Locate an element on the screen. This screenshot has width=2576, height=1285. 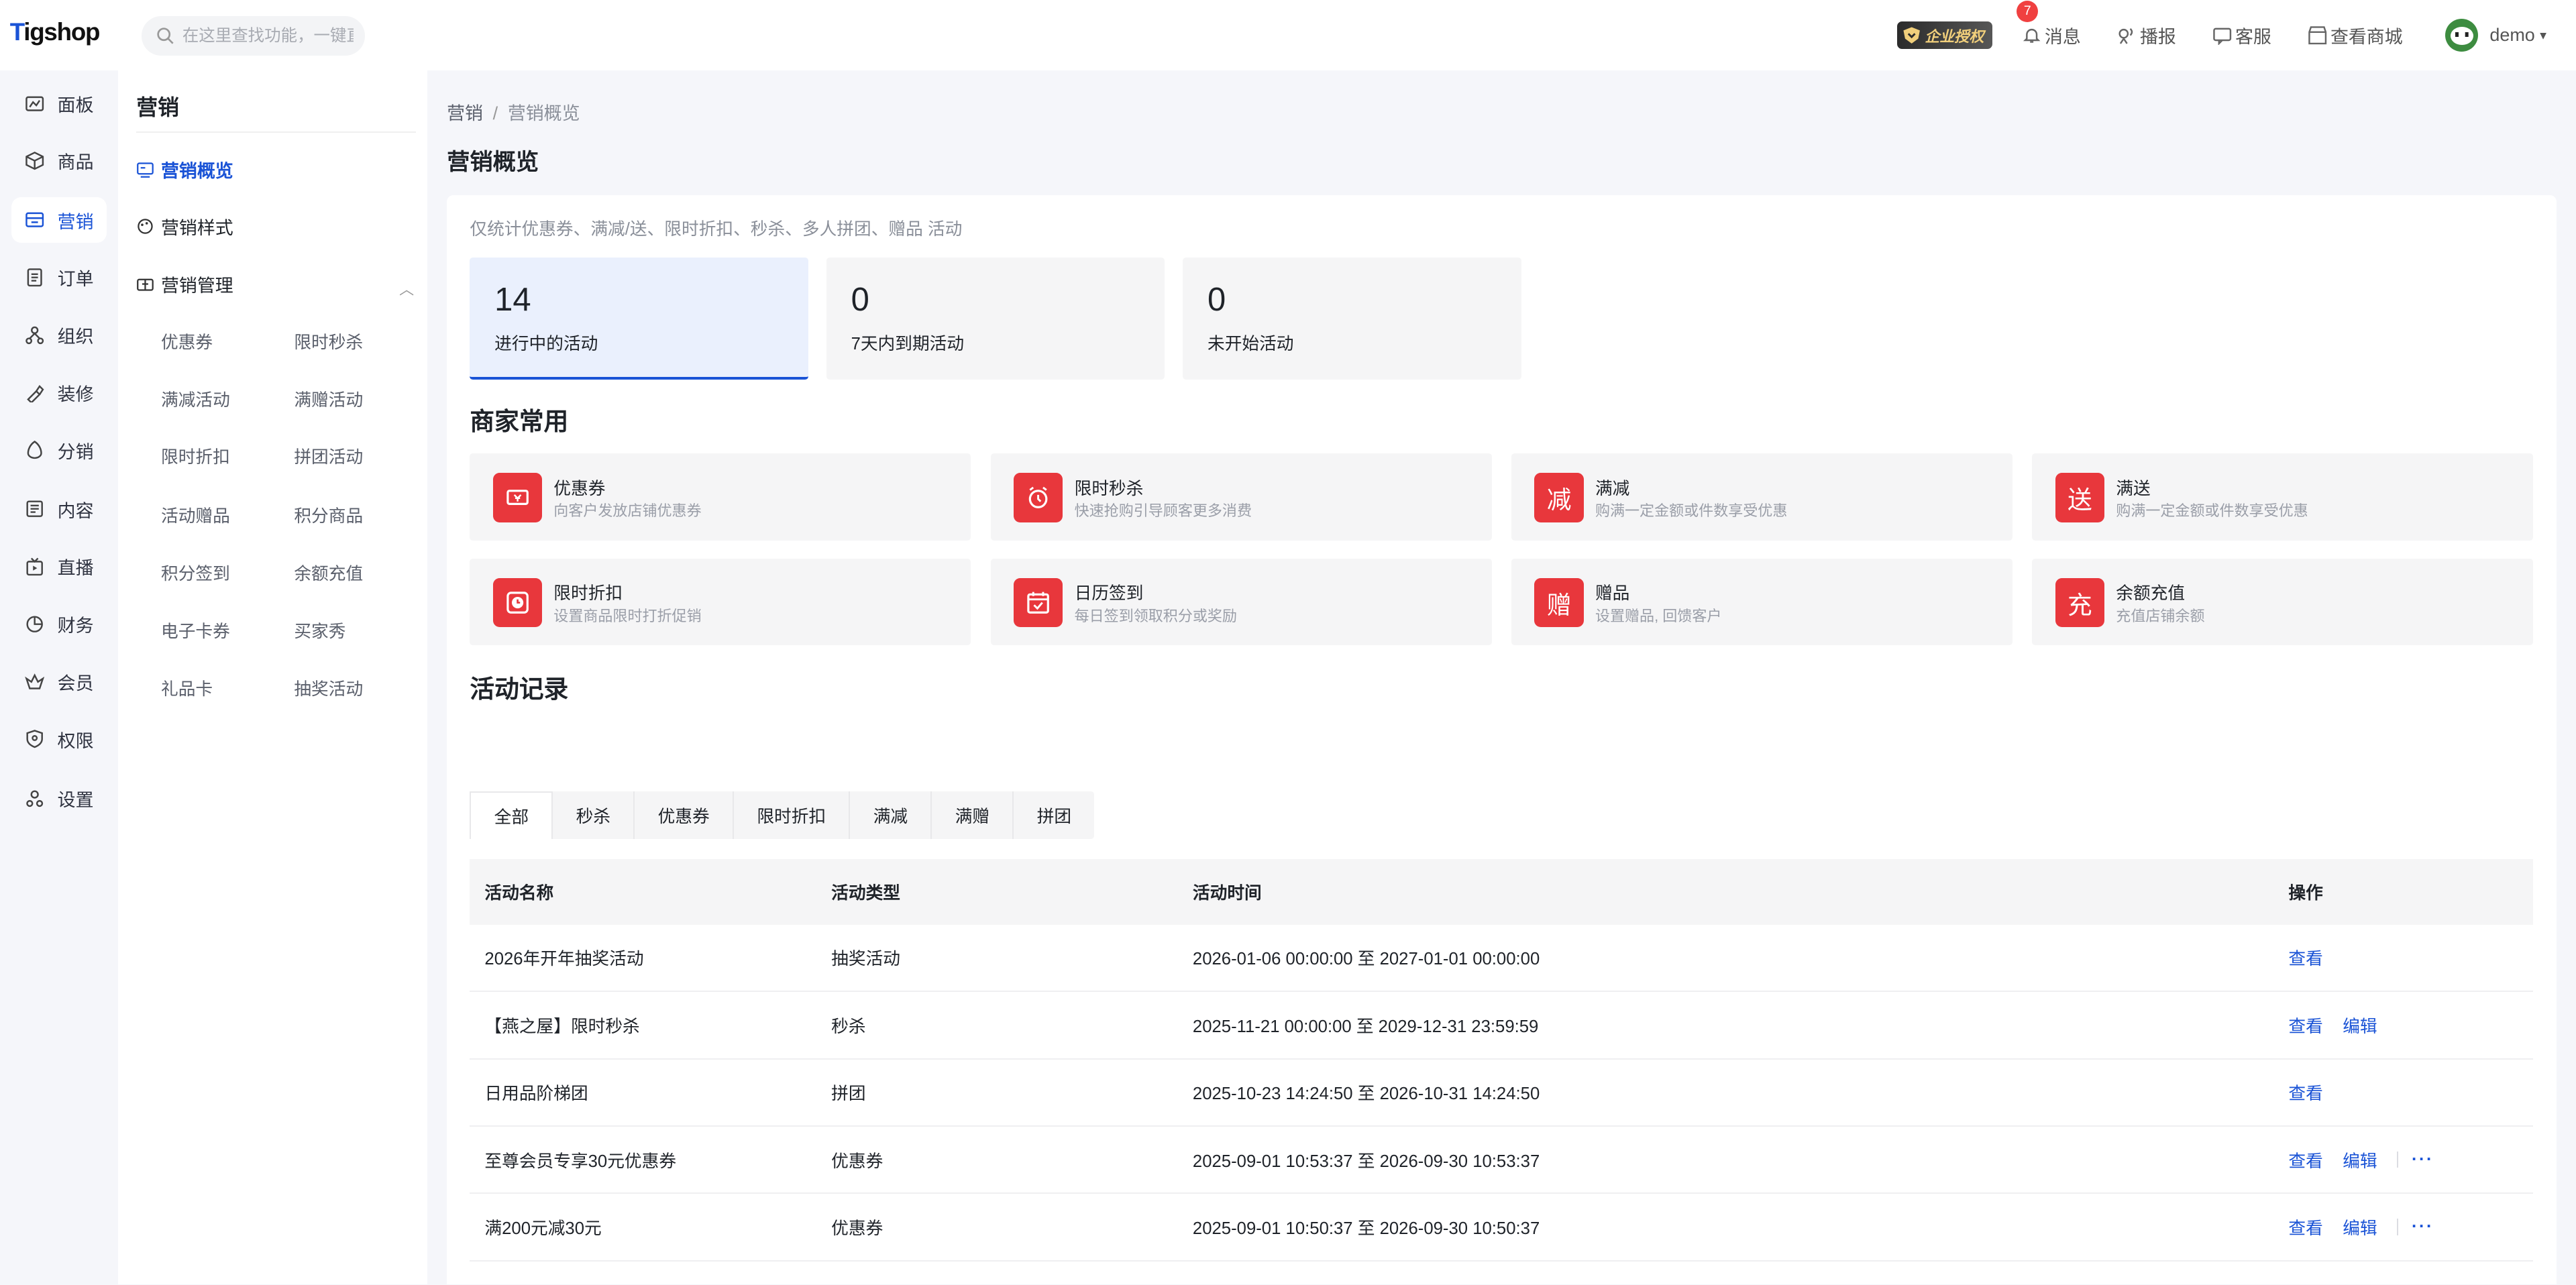
tool-full-reduction: 减 满减 购满一定金额或件数享受优惠 is located at coordinates (1761, 497).